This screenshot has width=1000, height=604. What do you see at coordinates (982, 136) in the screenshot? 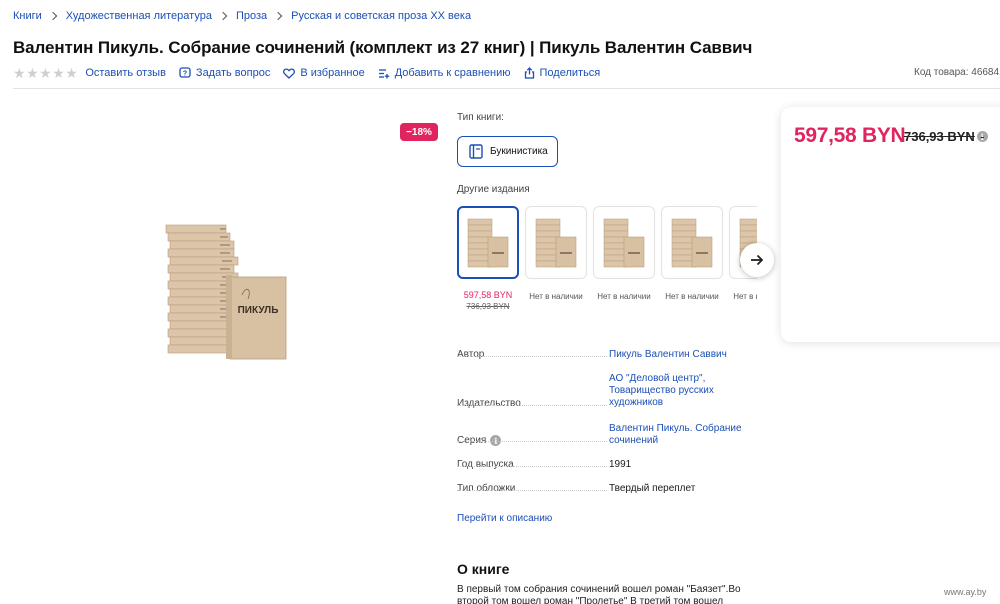
I see `info-icon: i` at bounding box center [982, 136].